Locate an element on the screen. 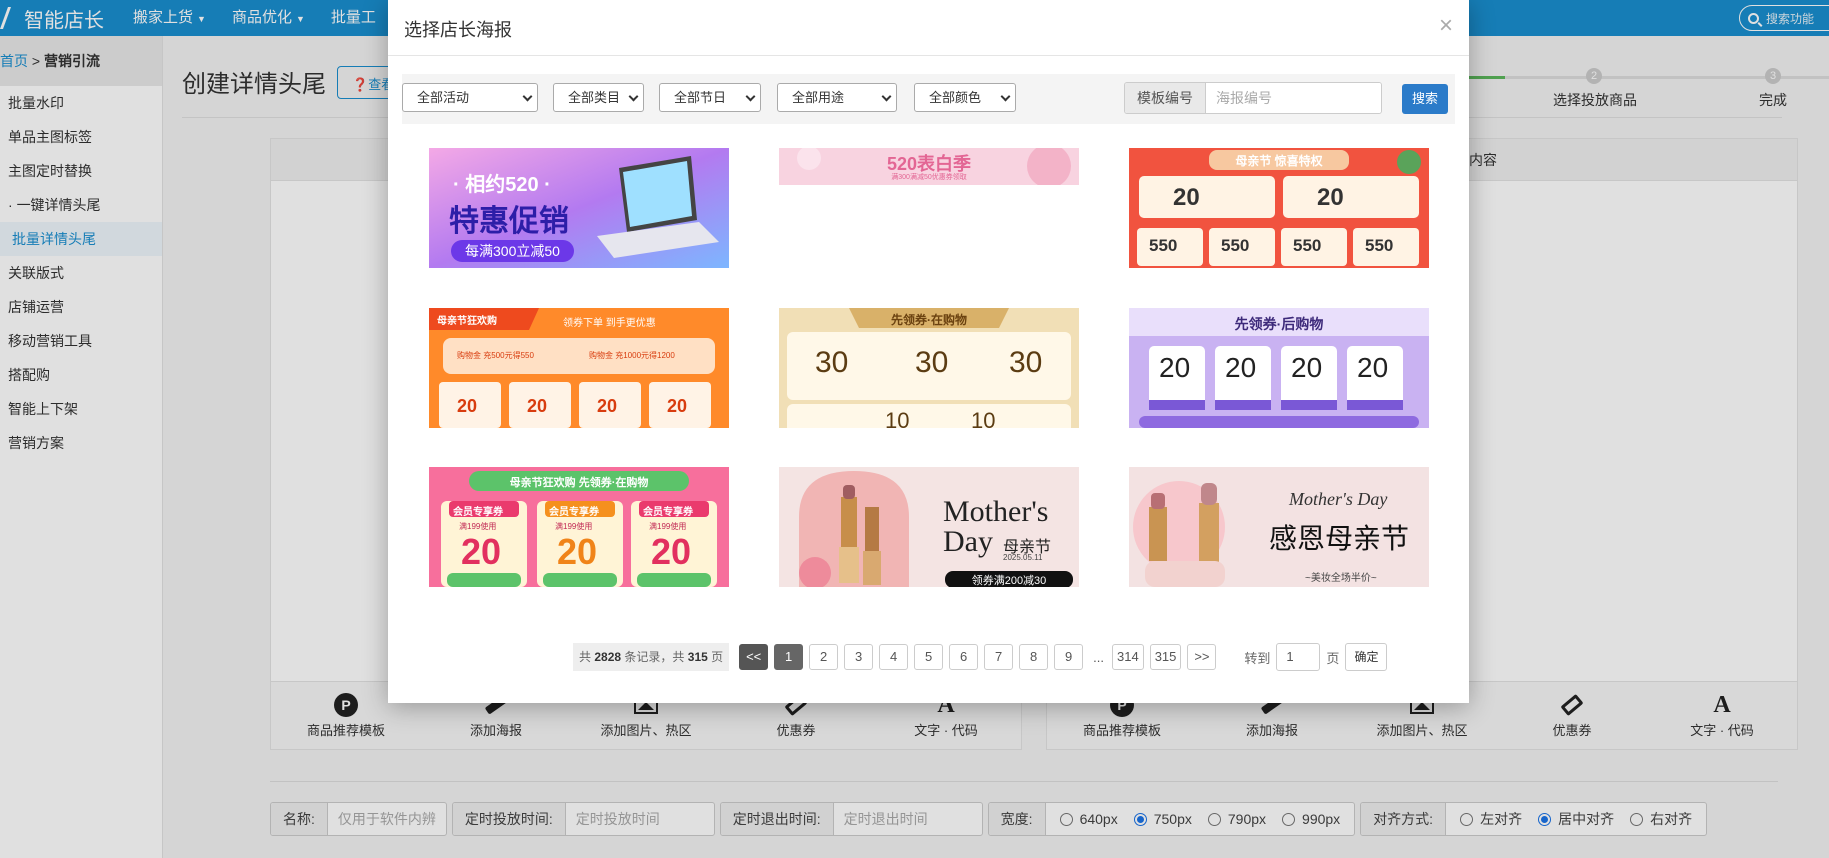 The width and height of the screenshot is (1829, 858). pagination-summary: 共 2828 条记录，共 315 页 is located at coordinates (651, 657).